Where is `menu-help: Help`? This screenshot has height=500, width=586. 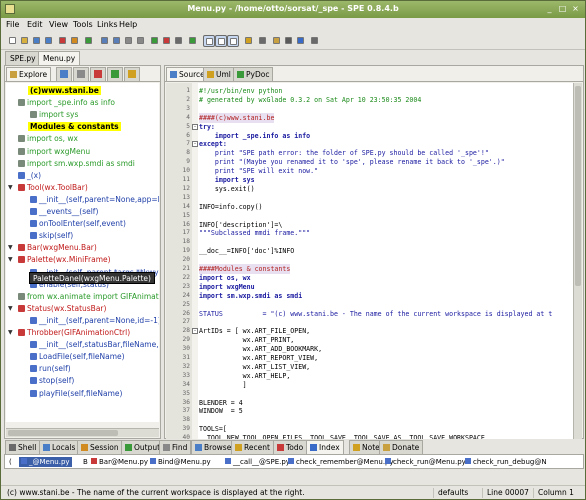 menu-help: Help is located at coordinates (128, 24).